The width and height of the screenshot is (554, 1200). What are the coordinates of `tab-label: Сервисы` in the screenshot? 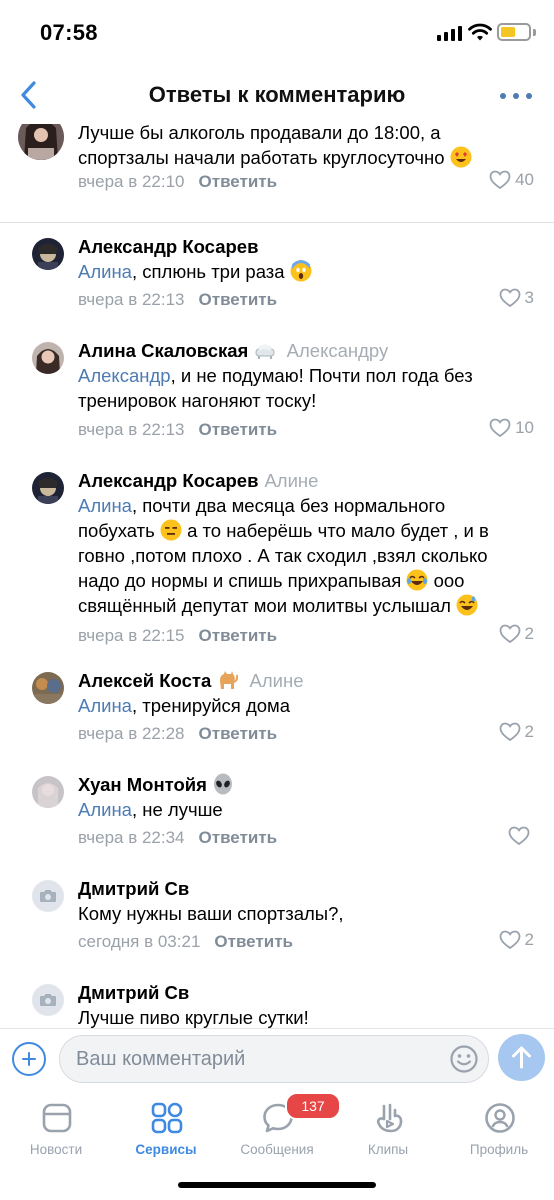 It's located at (166, 1149).